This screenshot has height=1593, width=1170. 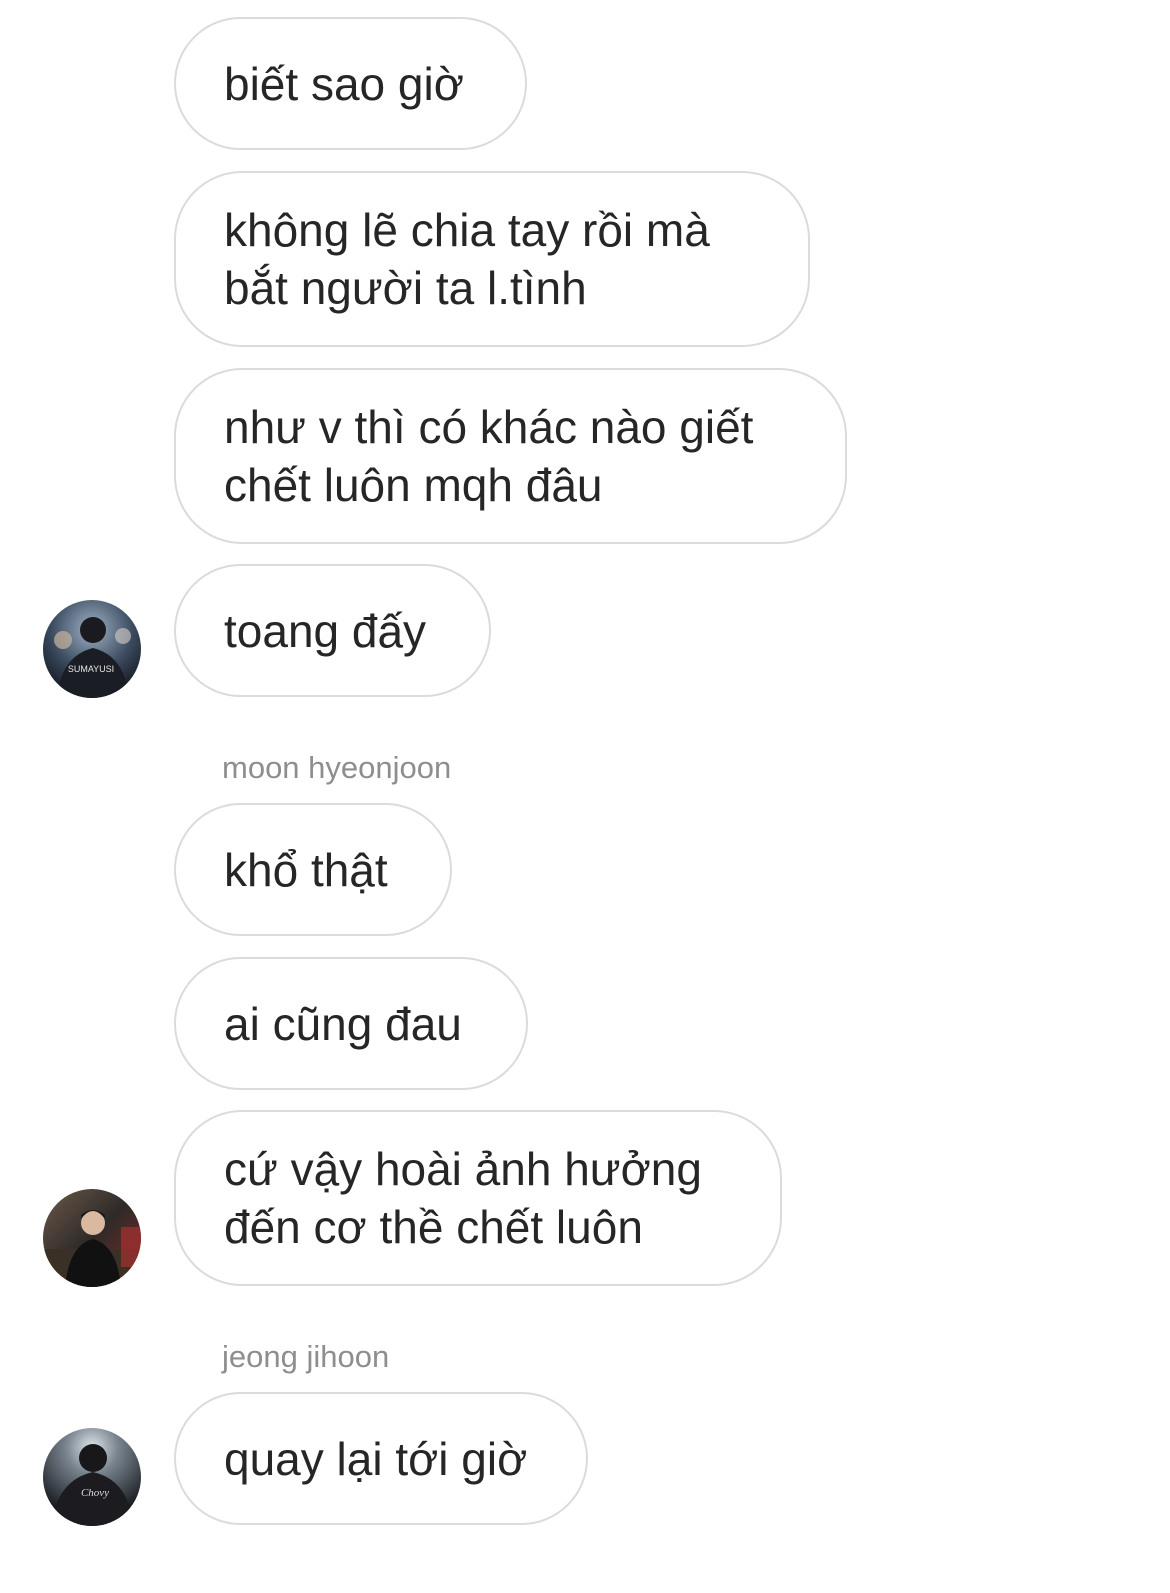 I want to click on message-bubble: biết sao giờ, so click(x=350, y=83).